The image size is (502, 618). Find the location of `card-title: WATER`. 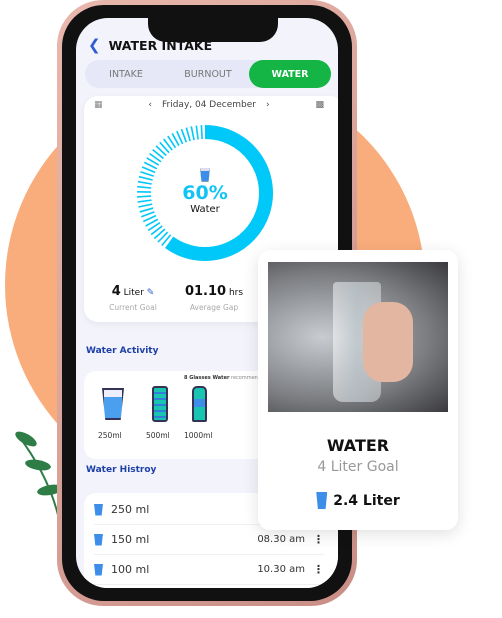

card-title: WATER is located at coordinates (358, 445).